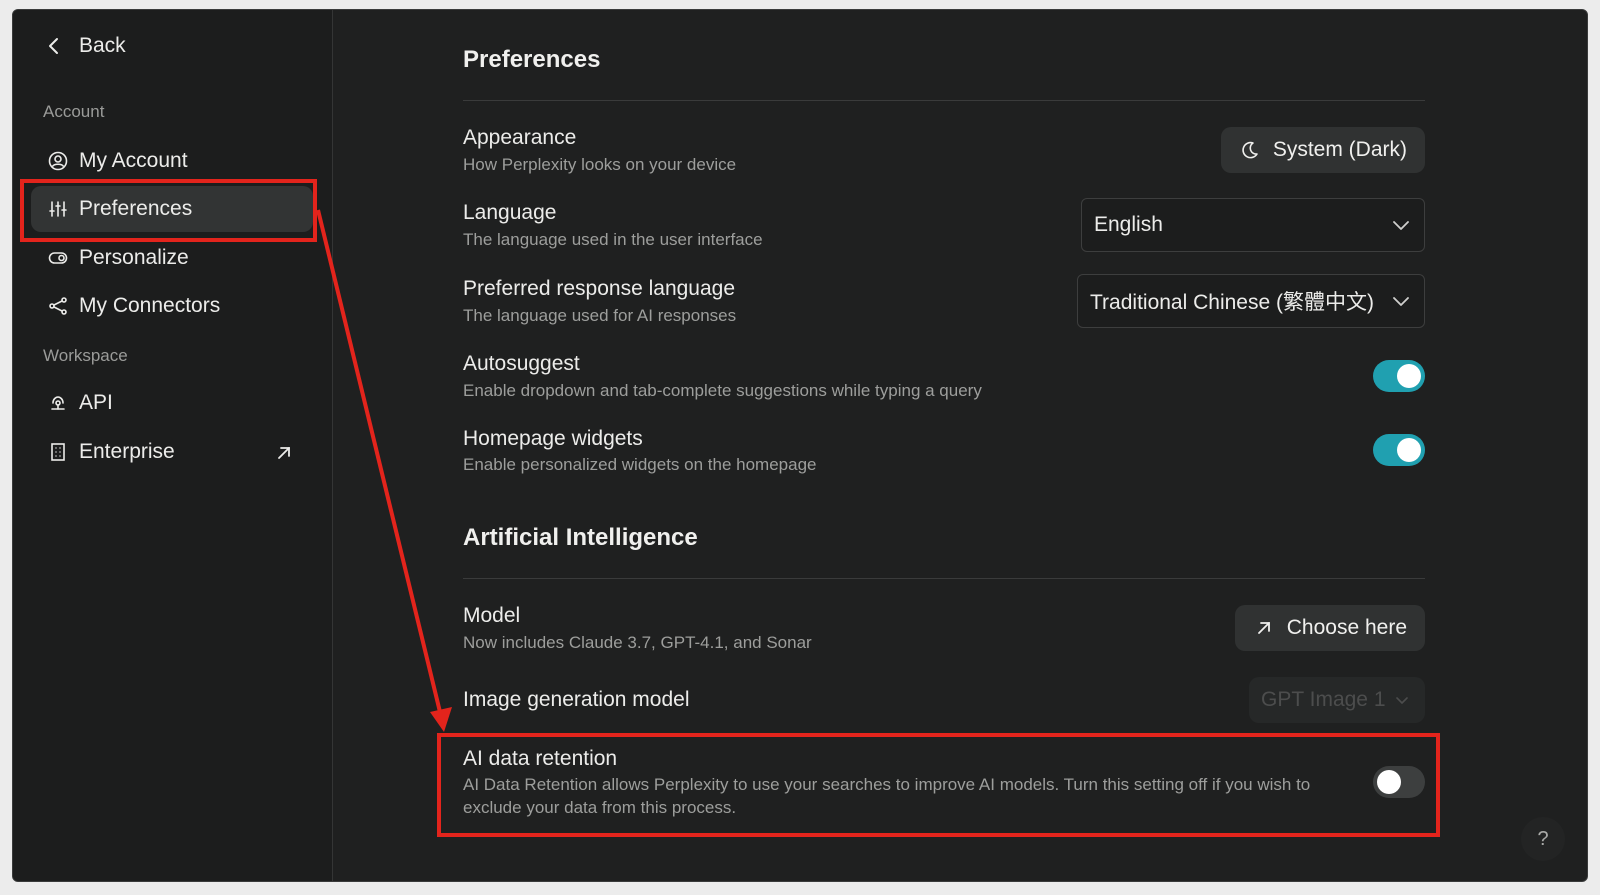 The width and height of the screenshot is (1600, 895). I want to click on image-model-value: GPT Image 1, so click(1323, 699).